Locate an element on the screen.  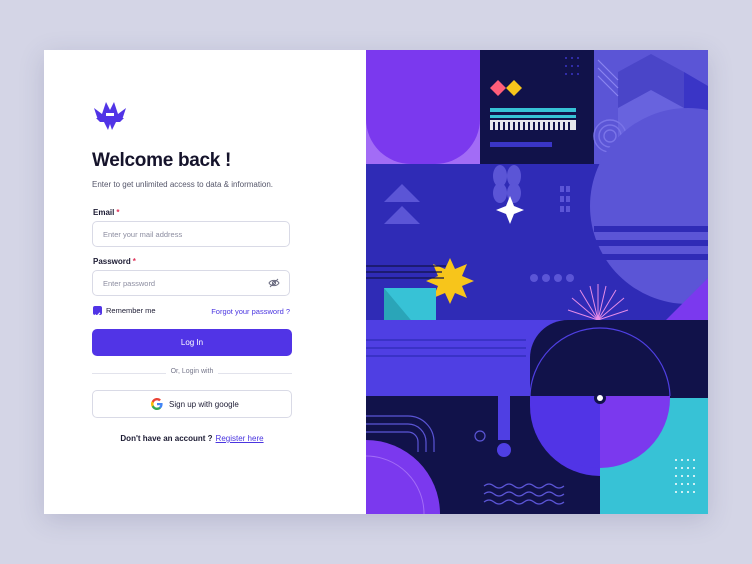
email-label: Email * is located at coordinates (106, 212).